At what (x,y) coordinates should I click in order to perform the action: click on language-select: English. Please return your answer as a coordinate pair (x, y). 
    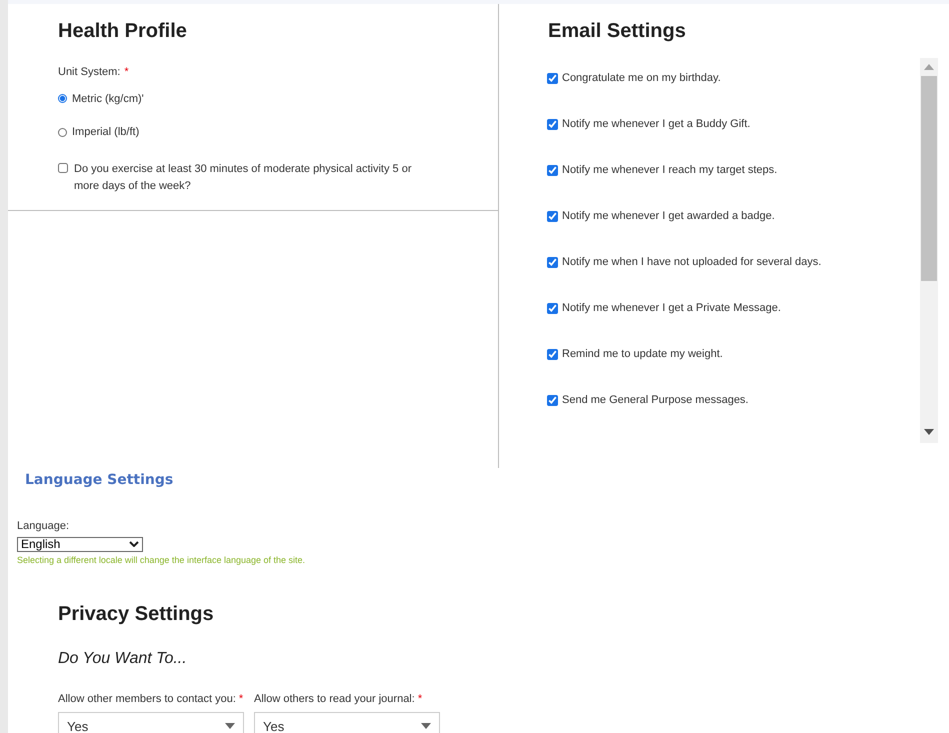
    Looking at the image, I should click on (80, 544).